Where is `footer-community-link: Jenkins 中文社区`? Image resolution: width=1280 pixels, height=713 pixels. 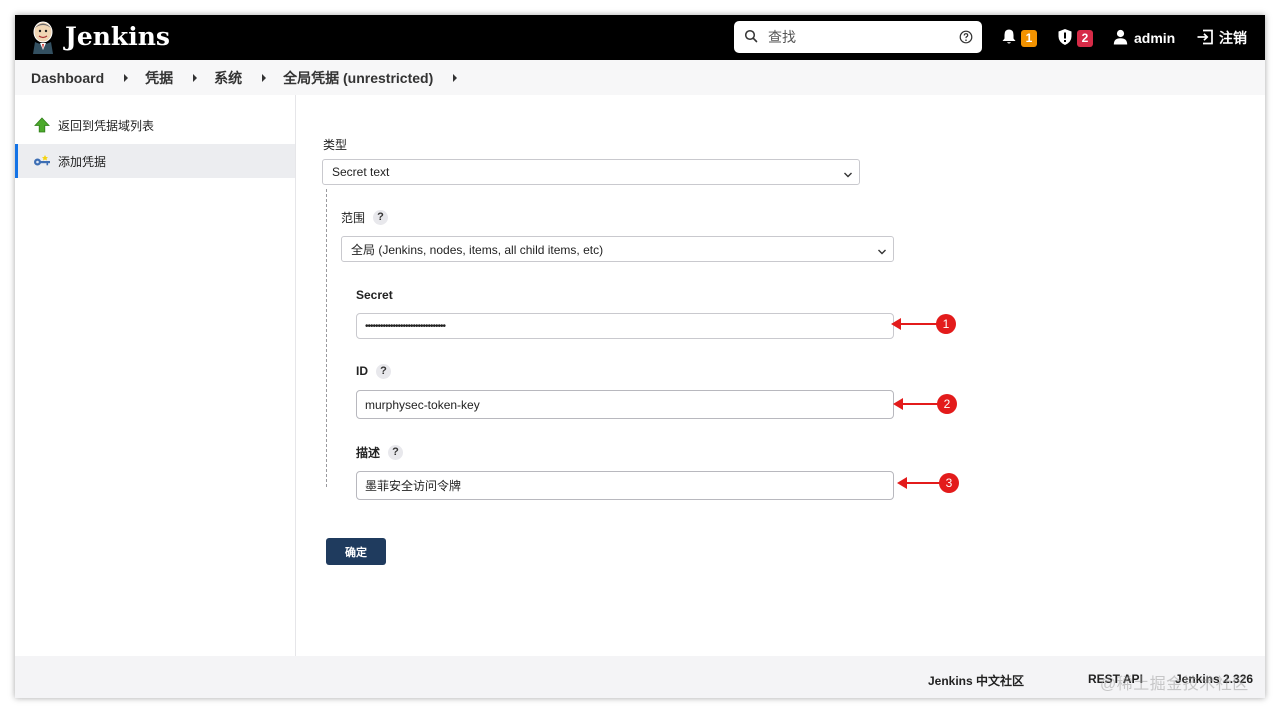 footer-community-link: Jenkins 中文社区 is located at coordinates (976, 680).